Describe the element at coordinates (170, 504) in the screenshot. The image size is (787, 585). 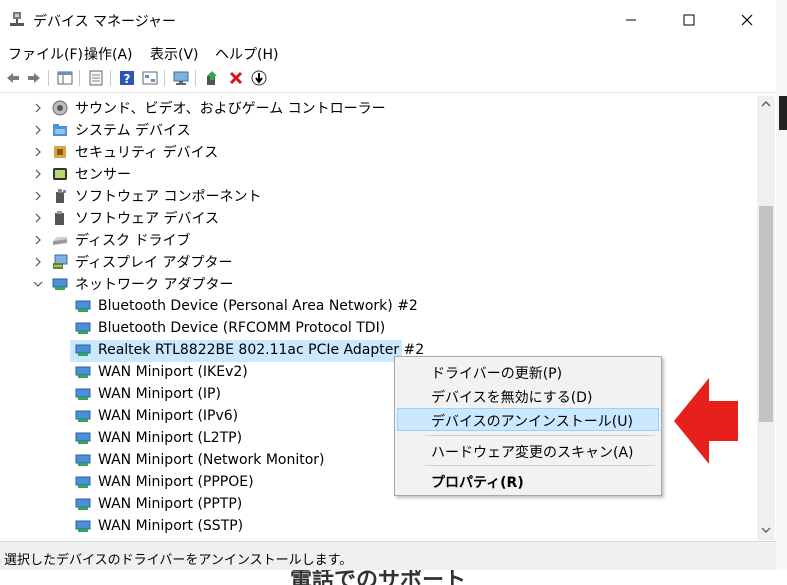
I see `device-label: WAN Miniport (PPTP)` at that location.